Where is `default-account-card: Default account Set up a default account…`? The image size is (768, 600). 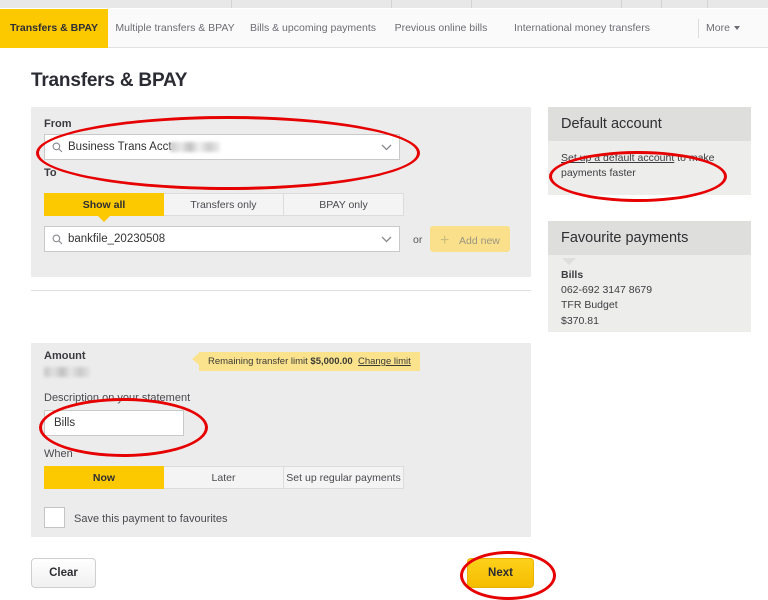
default-account-card: Default account Set up a default account… is located at coordinates (649, 151).